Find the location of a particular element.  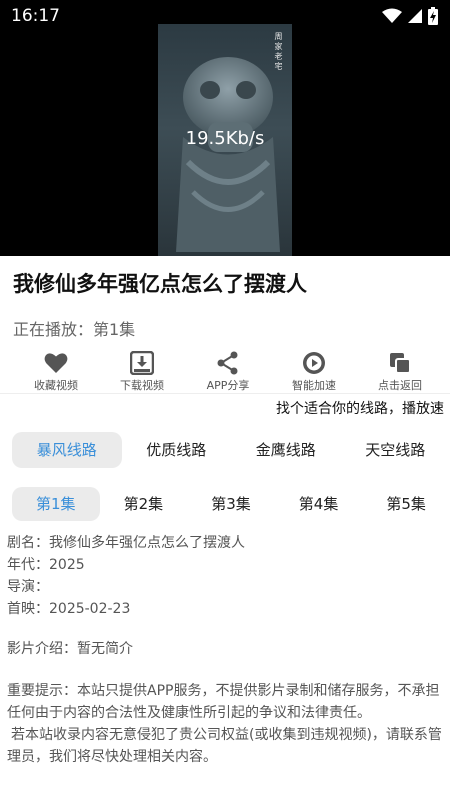

status-time: 16:17 is located at coordinates (35, 16).